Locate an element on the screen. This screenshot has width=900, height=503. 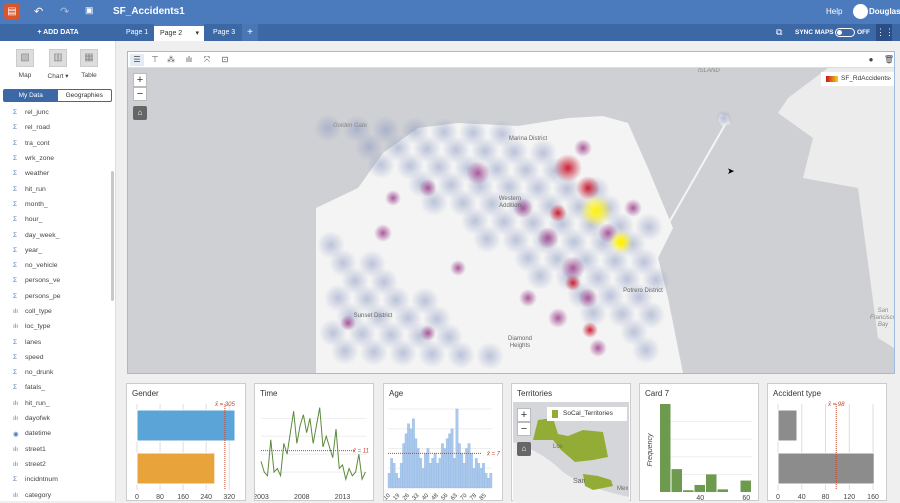
field-rel_junc: Σrel_junc is located at coordinates (55, 112).